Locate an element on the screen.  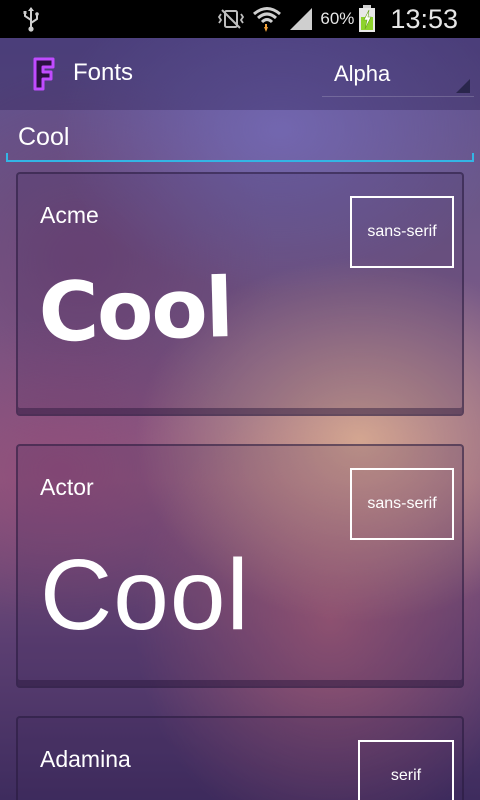
search-input-value: Cool is located at coordinates (44, 137).